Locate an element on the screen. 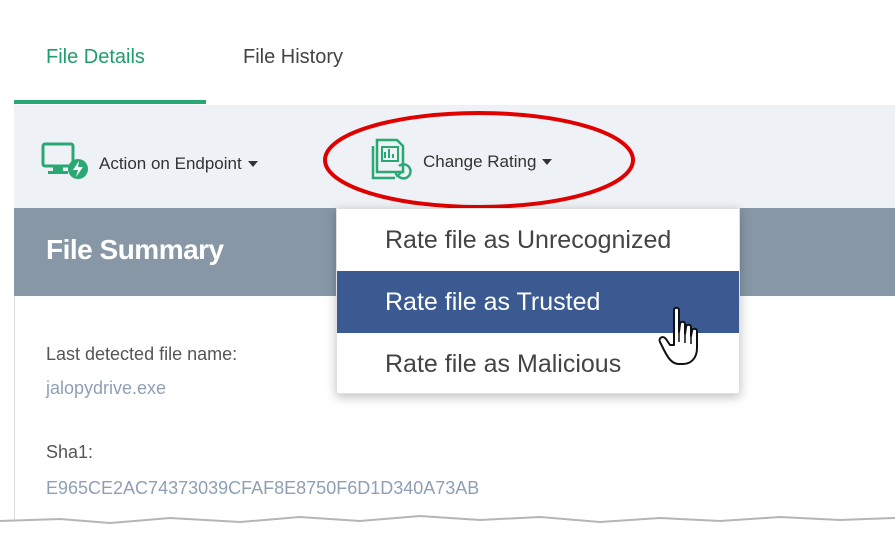 The height and width of the screenshot is (547, 895). action-on-endpoint-label: Action on Endpoint is located at coordinates (178, 164).